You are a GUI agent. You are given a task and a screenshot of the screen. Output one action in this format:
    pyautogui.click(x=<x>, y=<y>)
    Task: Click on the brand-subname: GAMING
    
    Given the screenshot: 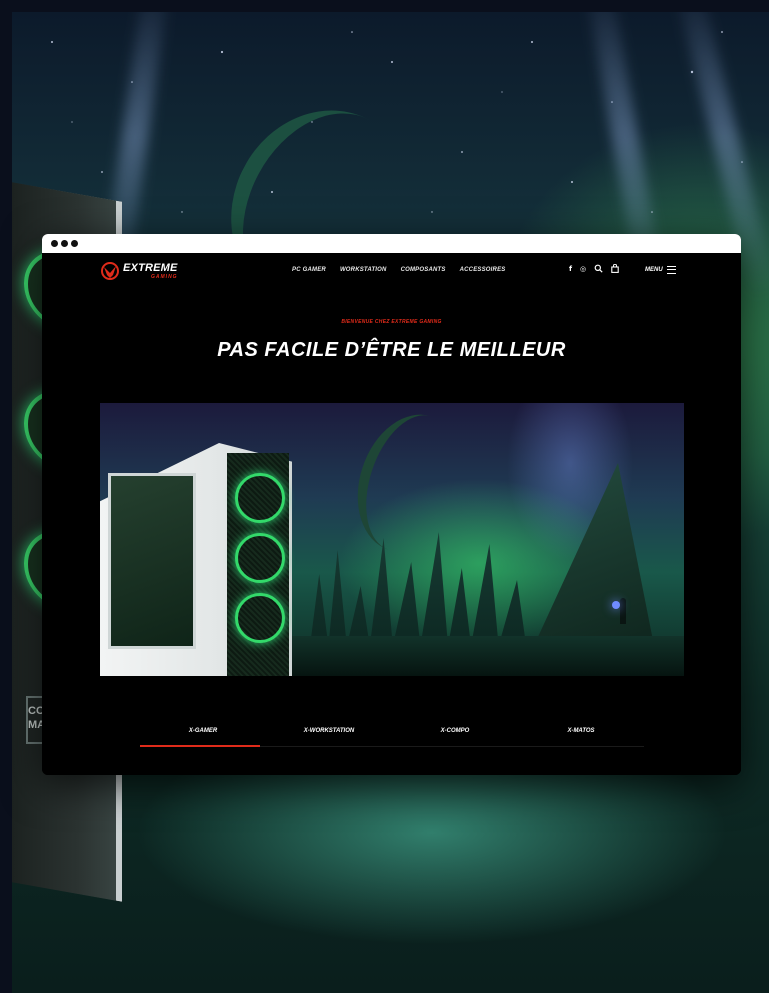 What is the action you would take?
    pyautogui.click(x=164, y=277)
    